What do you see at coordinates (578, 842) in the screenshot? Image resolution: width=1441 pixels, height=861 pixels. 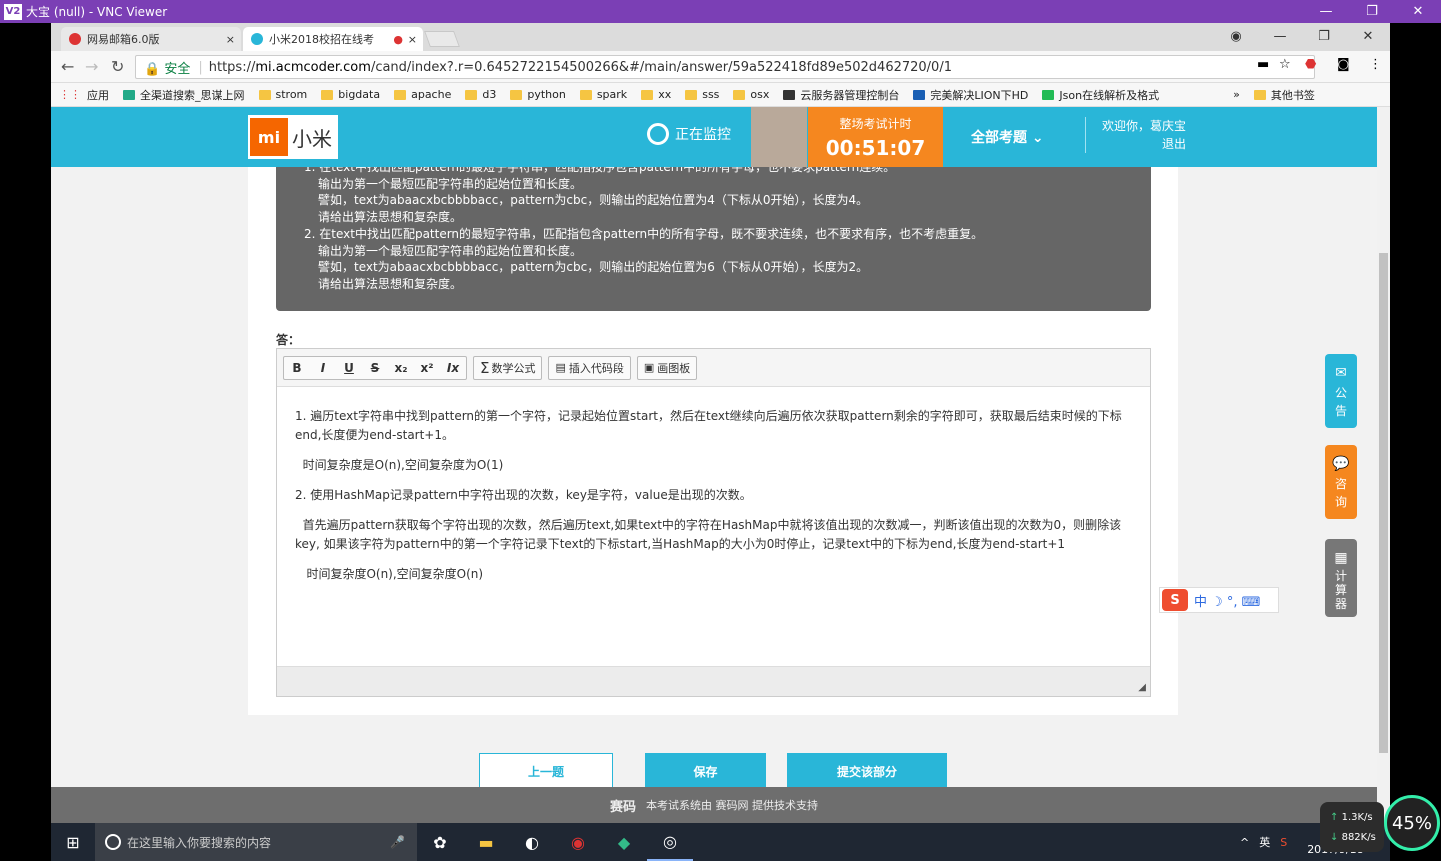 I see `app-icon: ◉` at bounding box center [578, 842].